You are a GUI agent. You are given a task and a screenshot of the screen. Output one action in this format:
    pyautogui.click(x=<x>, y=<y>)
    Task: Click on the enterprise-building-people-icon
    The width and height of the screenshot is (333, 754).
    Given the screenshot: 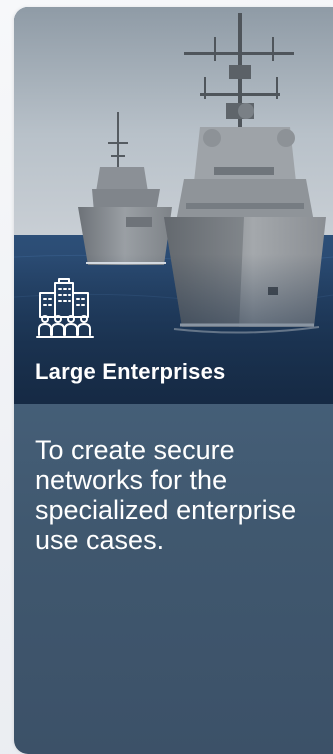 What is the action you would take?
    pyautogui.click(x=65, y=308)
    